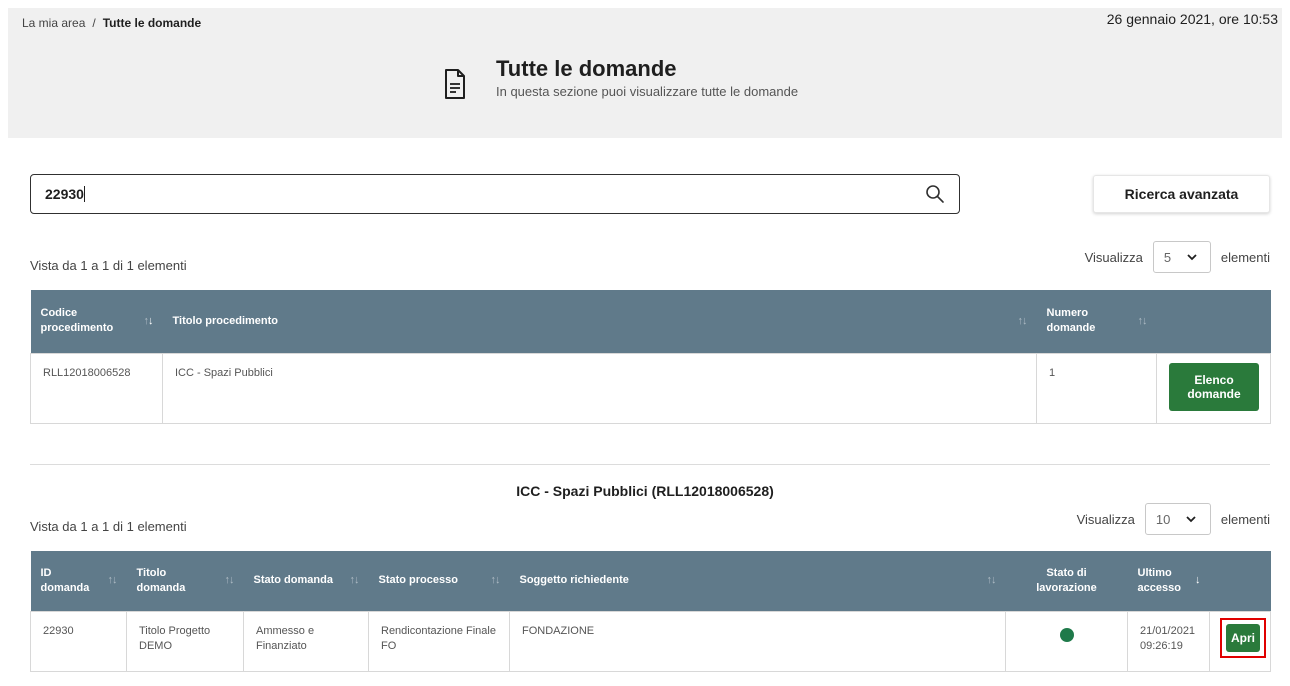  Describe the element at coordinates (650, 464) in the screenshot. I see `section-divider` at that location.